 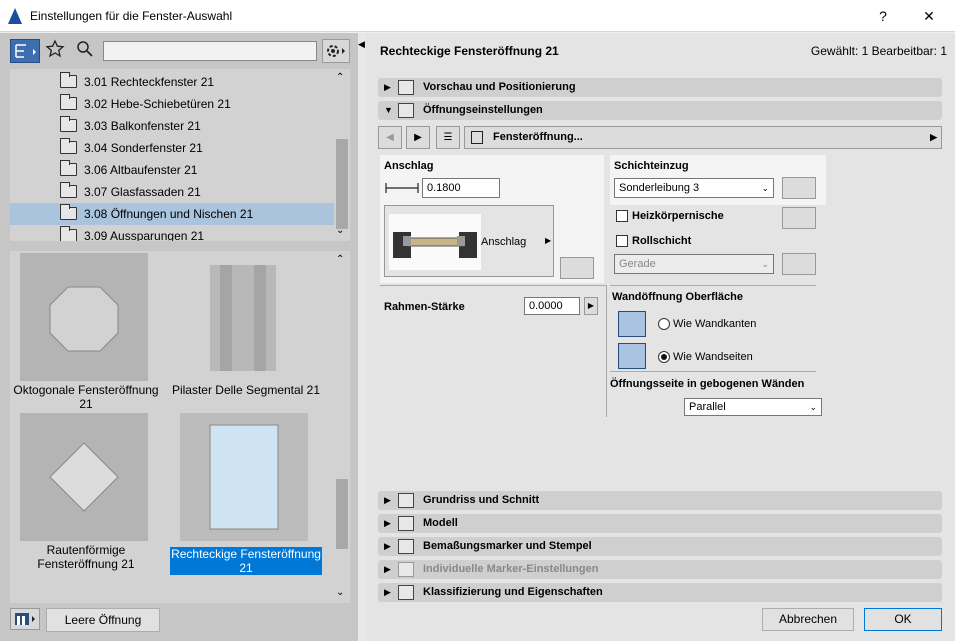 I want to click on collapse-left-icon: ◀, so click(x=361, y=44).